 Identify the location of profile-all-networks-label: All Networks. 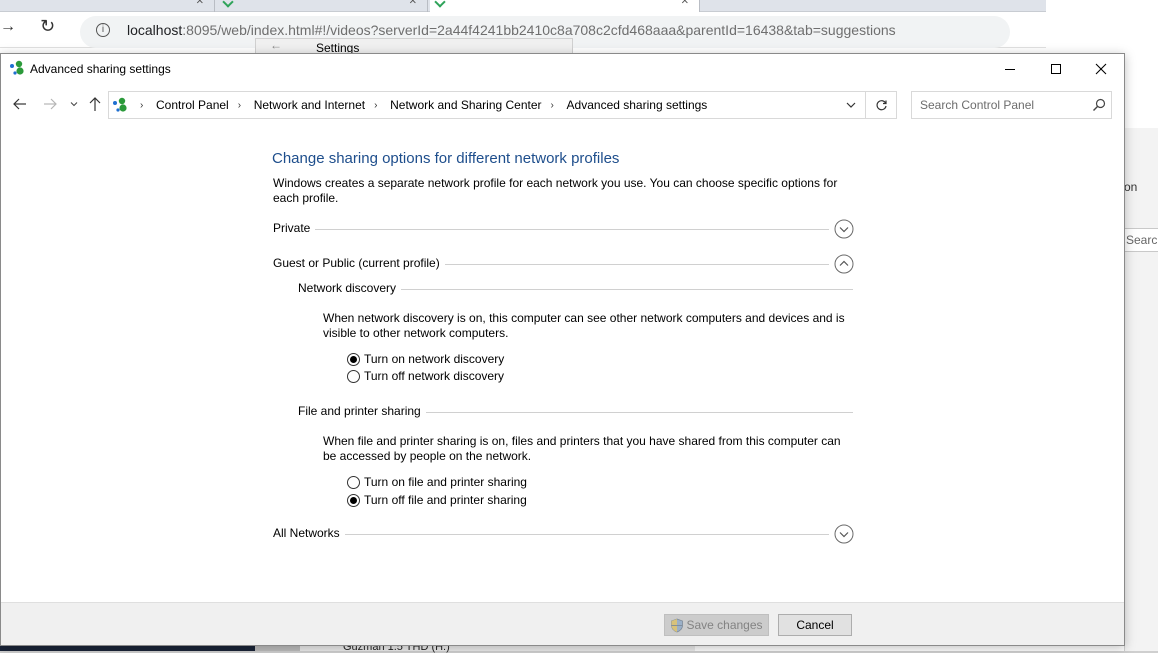
(309, 533).